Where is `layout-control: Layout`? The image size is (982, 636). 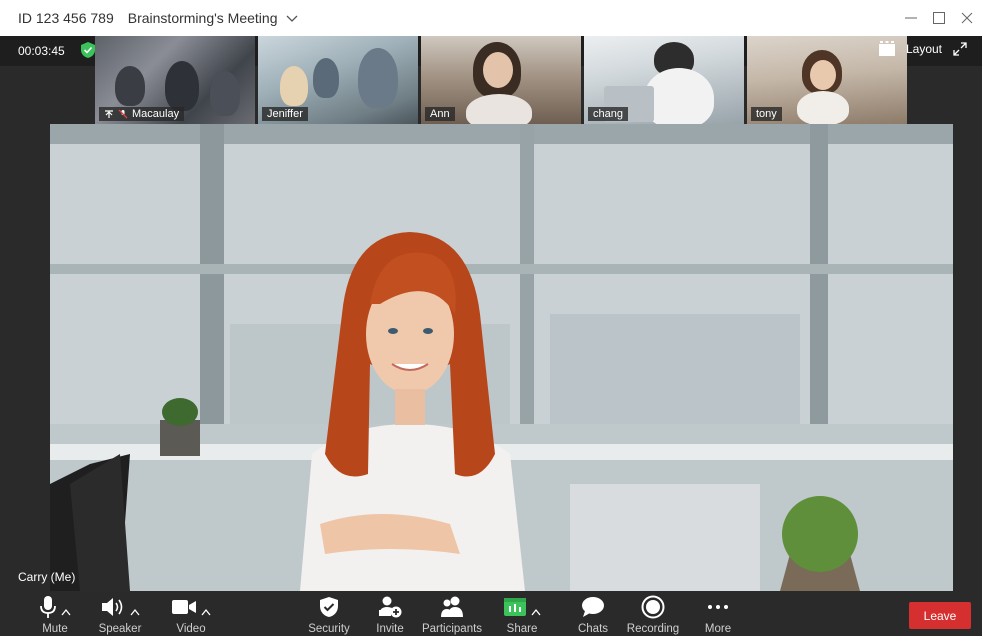 layout-control: Layout is located at coordinates (923, 49).